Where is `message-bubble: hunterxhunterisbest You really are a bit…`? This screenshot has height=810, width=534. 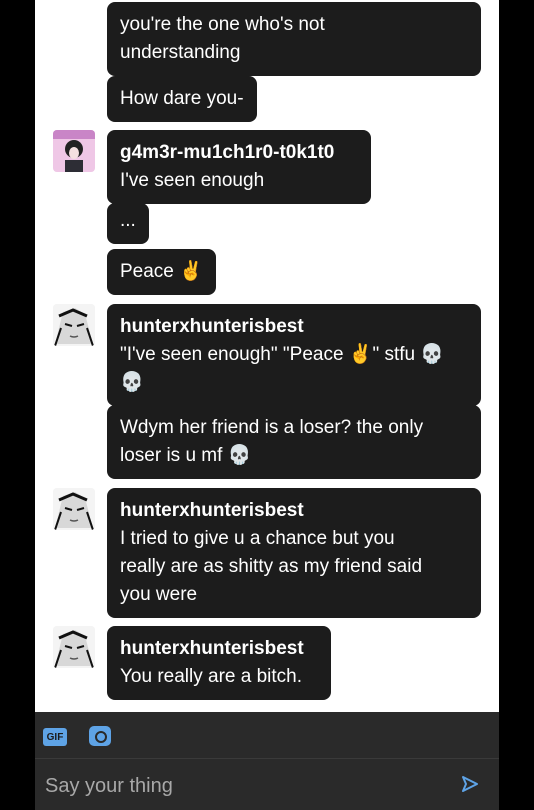 message-bubble: hunterxhunterisbest You really are a bit… is located at coordinates (219, 663).